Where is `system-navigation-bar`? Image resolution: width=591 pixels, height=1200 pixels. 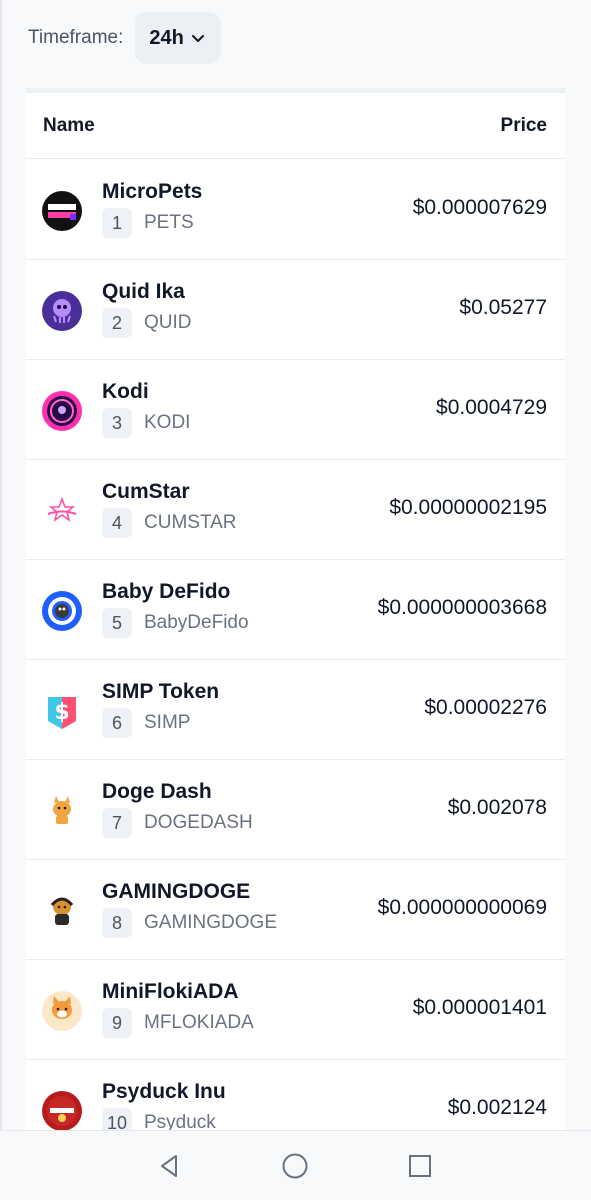 system-navigation-bar is located at coordinates (295, 1165).